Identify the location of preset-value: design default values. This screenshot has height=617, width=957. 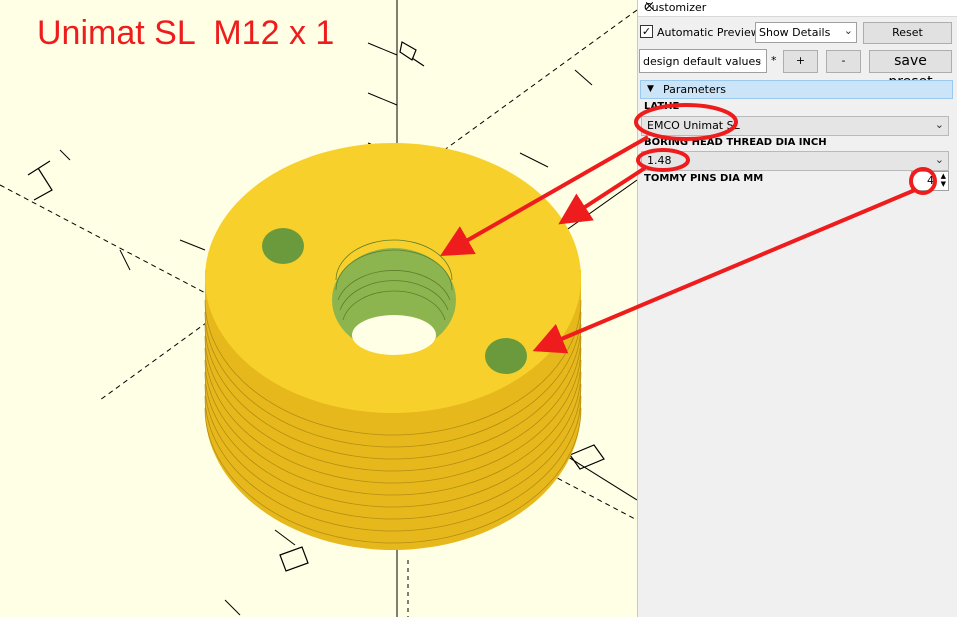
(702, 61).